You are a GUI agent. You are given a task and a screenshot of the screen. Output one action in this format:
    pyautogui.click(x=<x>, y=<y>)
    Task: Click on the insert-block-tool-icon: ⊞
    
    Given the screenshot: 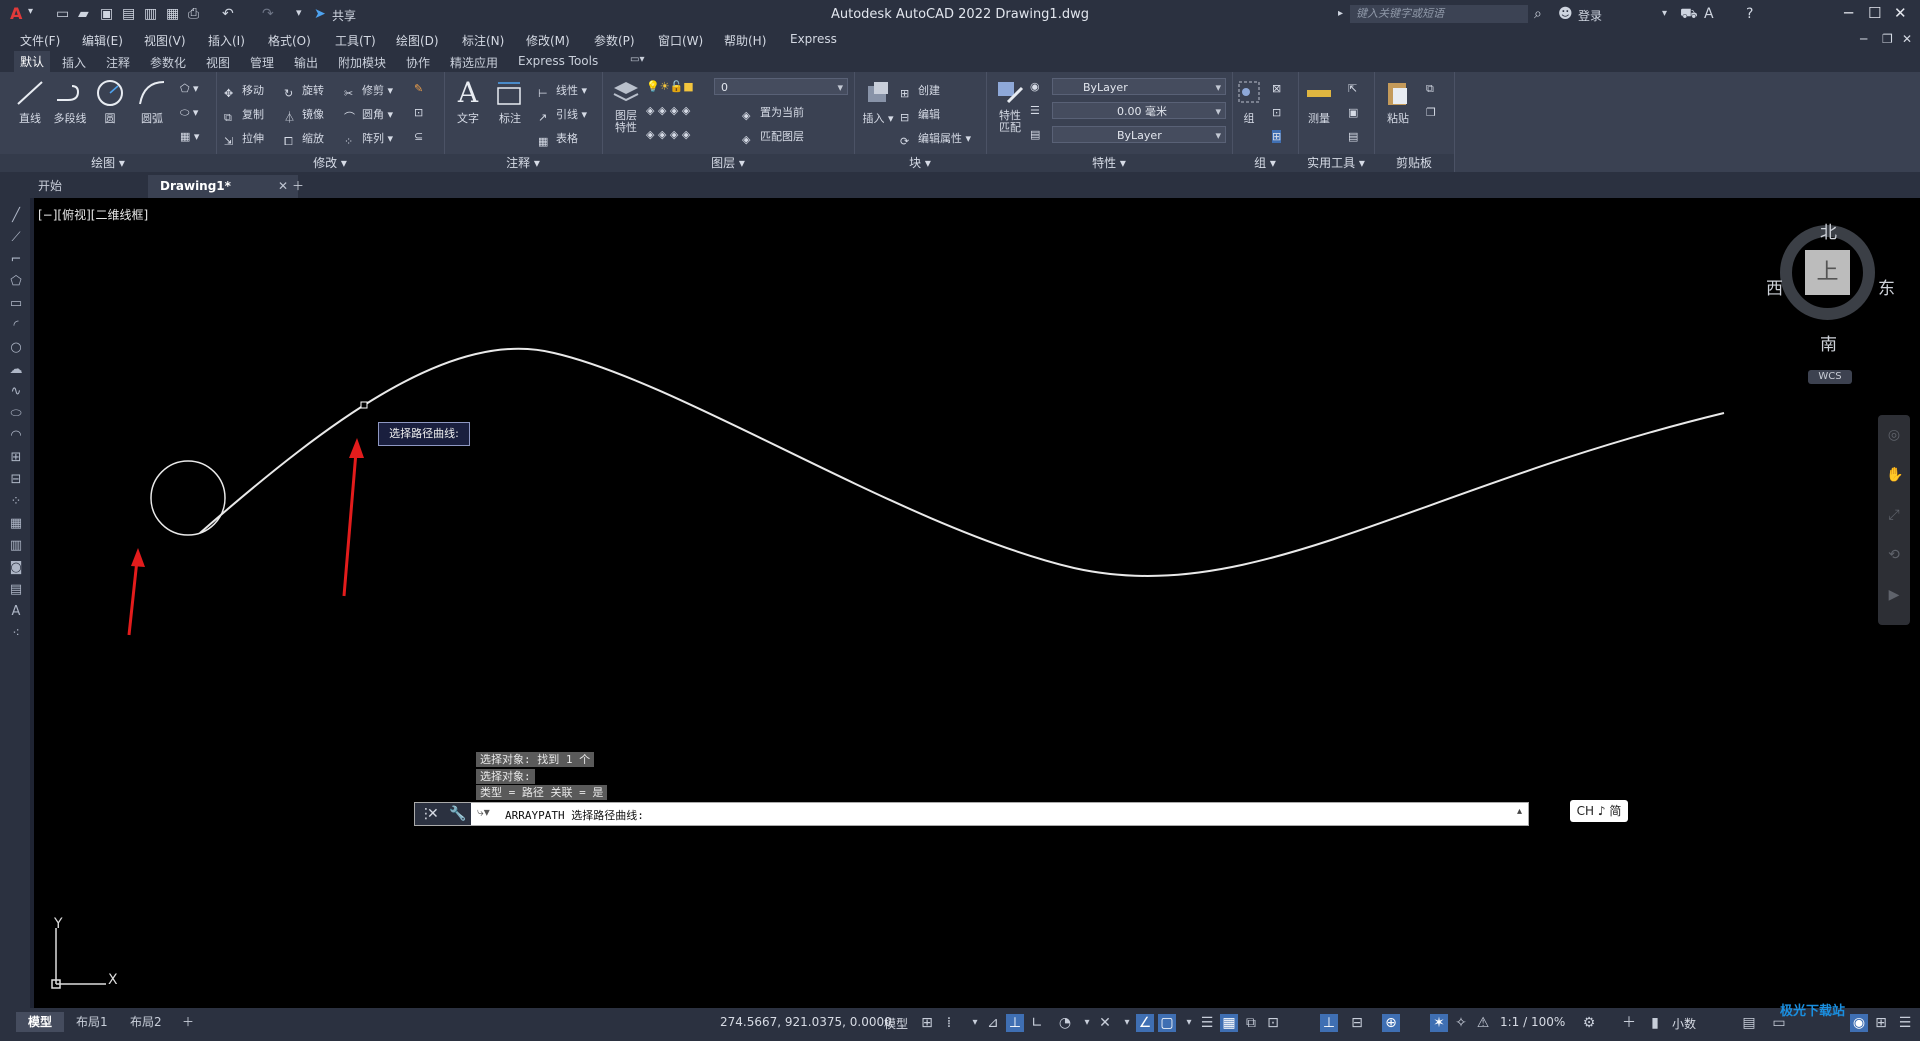 What is the action you would take?
    pyautogui.click(x=16, y=458)
    